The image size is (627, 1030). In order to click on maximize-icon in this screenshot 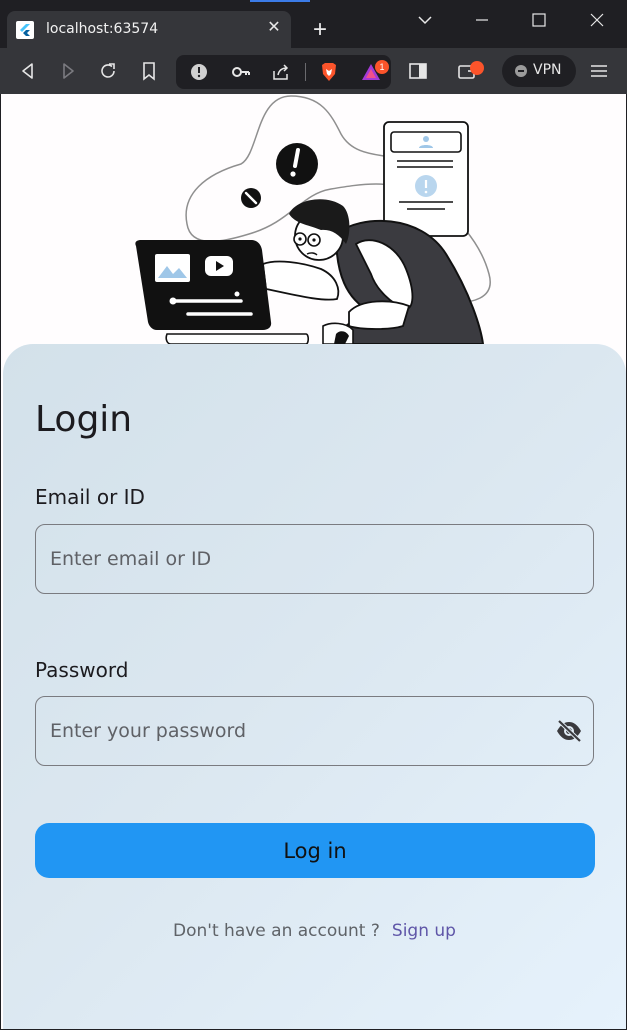, I will do `click(539, 20)`.